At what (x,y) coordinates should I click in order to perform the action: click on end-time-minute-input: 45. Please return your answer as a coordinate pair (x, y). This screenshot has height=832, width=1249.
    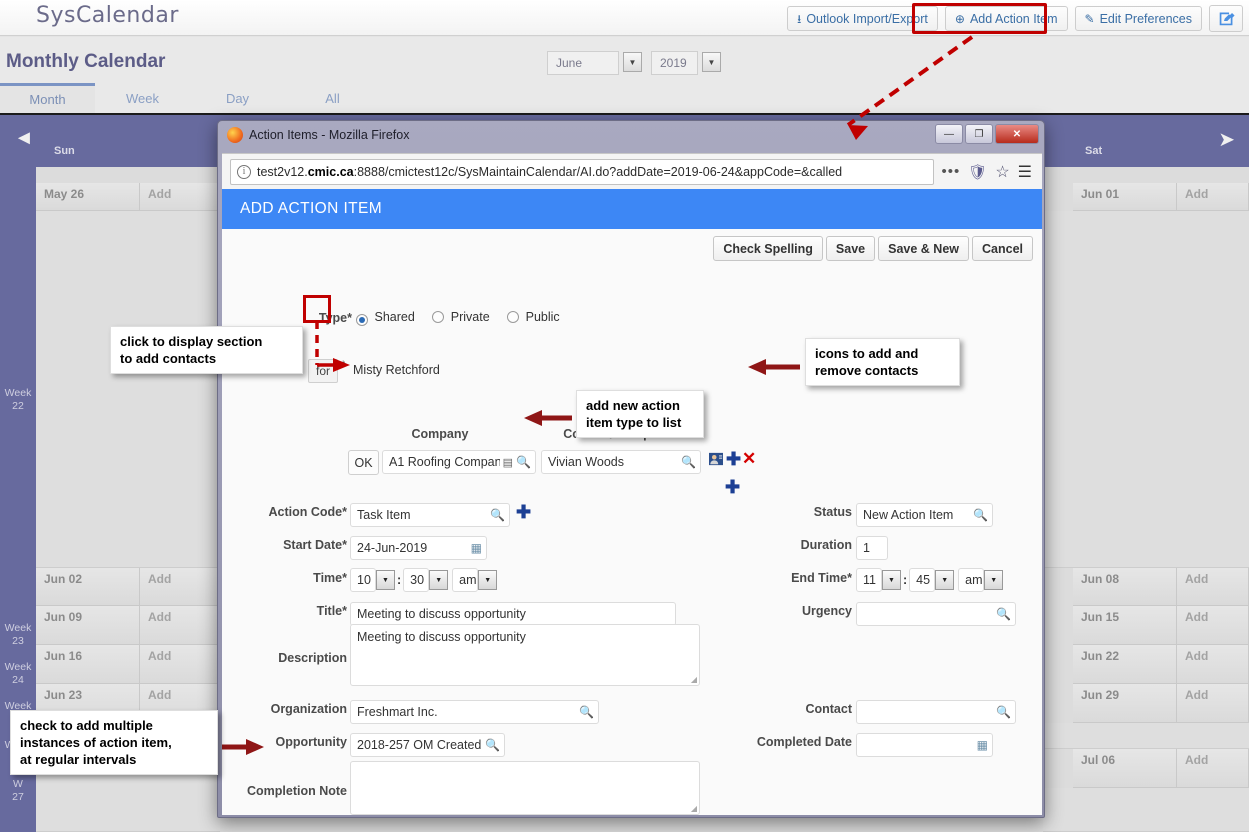
    Looking at the image, I should click on (922, 580).